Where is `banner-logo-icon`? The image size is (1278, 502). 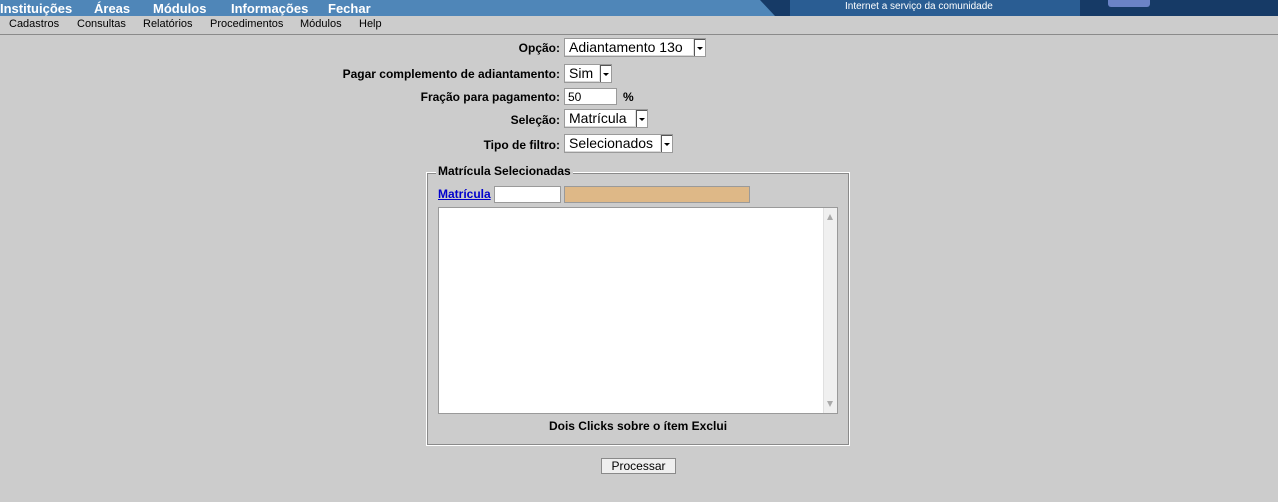
banner-logo-icon is located at coordinates (1129, 3).